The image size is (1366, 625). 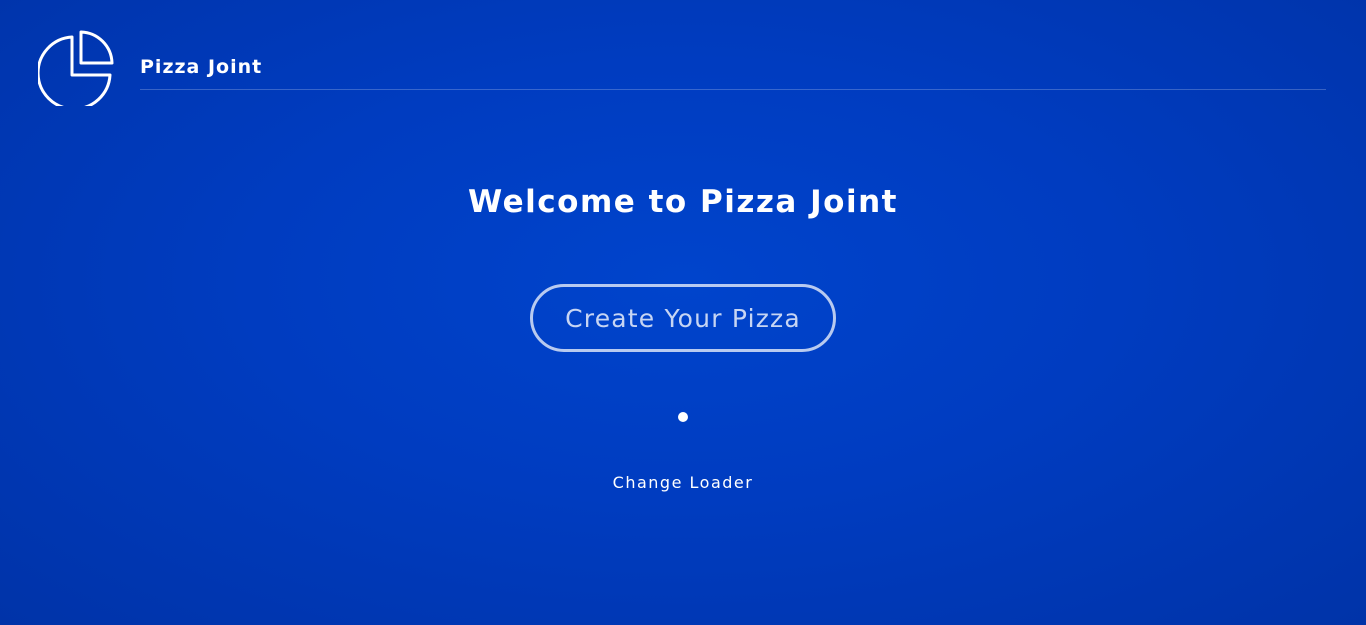 I want to click on loader-dot-icon, so click(x=683, y=417).